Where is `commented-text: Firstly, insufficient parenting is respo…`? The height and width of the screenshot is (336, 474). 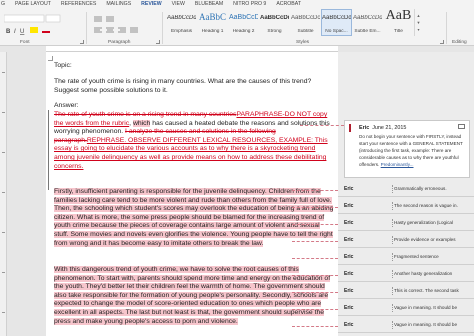 commented-text: Firstly, insufficient parenting is respo… is located at coordinates (194, 217).